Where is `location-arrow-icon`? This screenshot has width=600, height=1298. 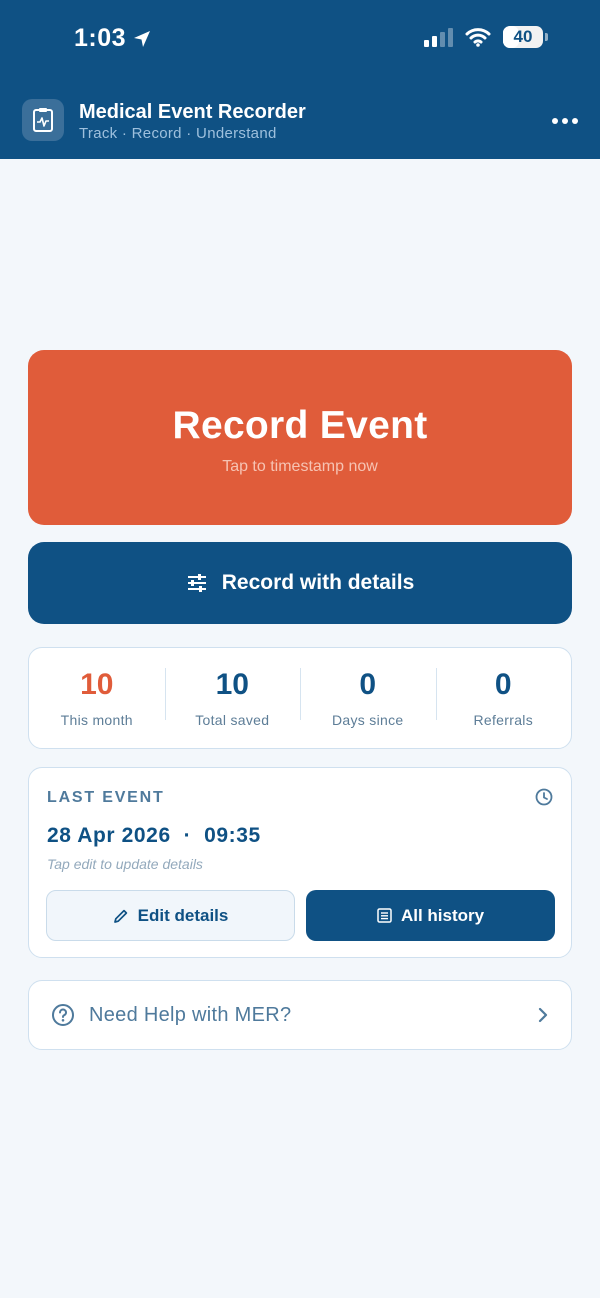
location-arrow-icon is located at coordinates (142, 38).